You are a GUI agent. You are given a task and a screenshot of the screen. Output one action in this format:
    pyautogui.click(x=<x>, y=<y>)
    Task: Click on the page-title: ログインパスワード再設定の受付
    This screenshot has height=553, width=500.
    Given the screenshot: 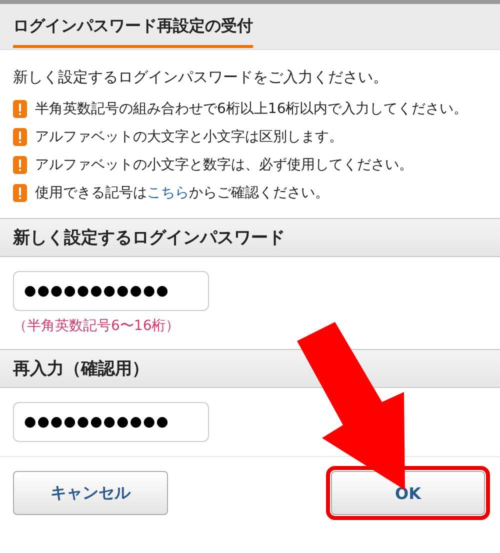 What is the action you would take?
    pyautogui.click(x=133, y=32)
    